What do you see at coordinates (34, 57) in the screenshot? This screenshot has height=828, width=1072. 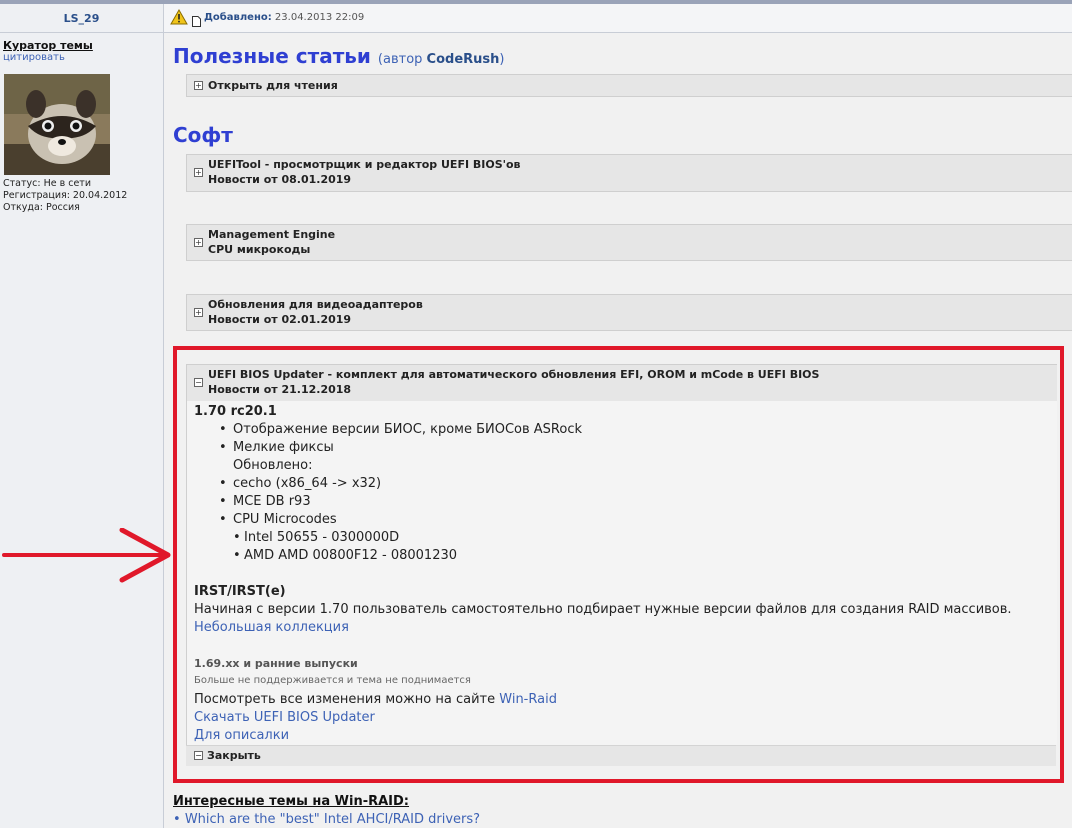 I see `quote-link: цитировать` at bounding box center [34, 57].